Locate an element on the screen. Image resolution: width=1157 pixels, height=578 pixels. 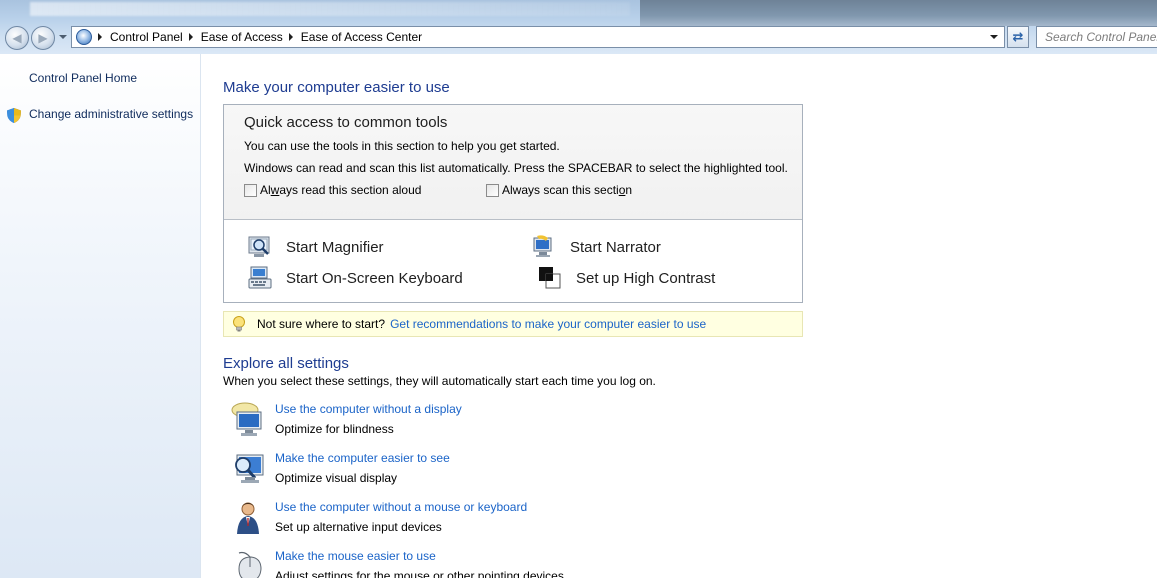
refresh-button: ⇄ is located at coordinates (1018, 37).